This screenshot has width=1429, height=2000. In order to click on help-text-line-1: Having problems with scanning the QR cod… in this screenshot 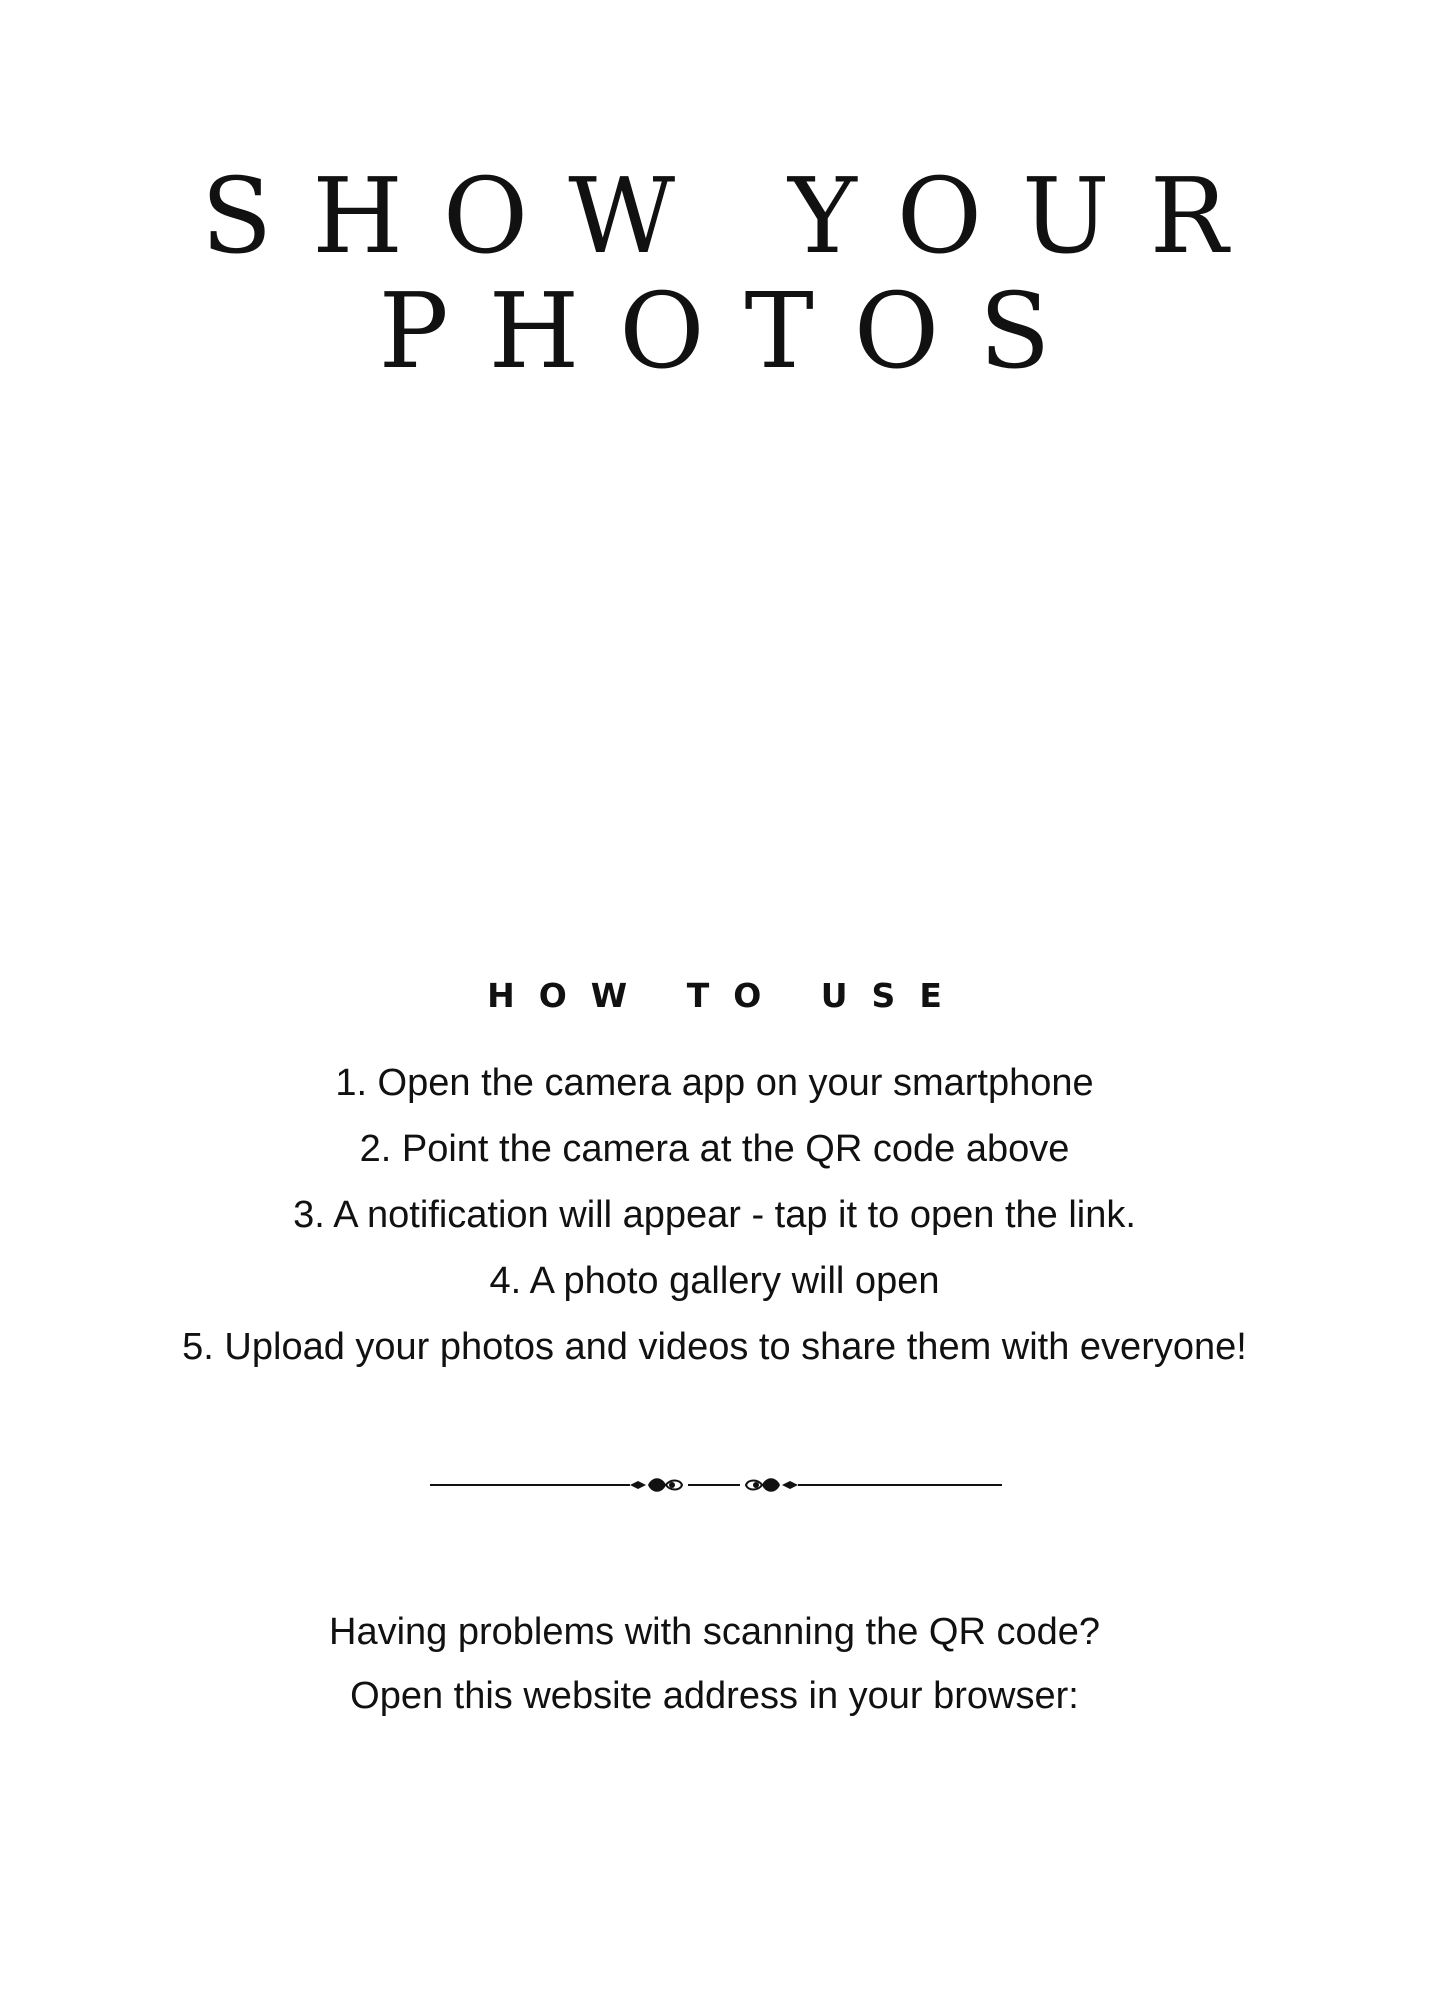, I will do `click(714, 1632)`.